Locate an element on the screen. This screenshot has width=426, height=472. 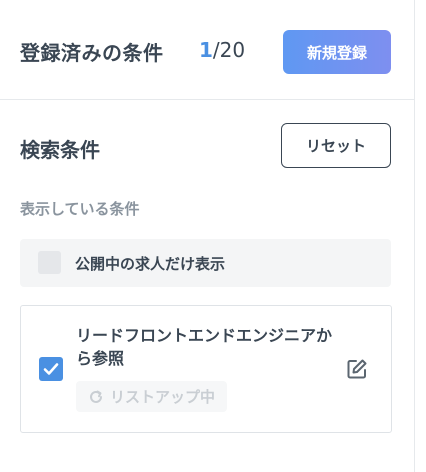
public-only-label: 公開中の求人だけ表示 is located at coordinates (150, 264).